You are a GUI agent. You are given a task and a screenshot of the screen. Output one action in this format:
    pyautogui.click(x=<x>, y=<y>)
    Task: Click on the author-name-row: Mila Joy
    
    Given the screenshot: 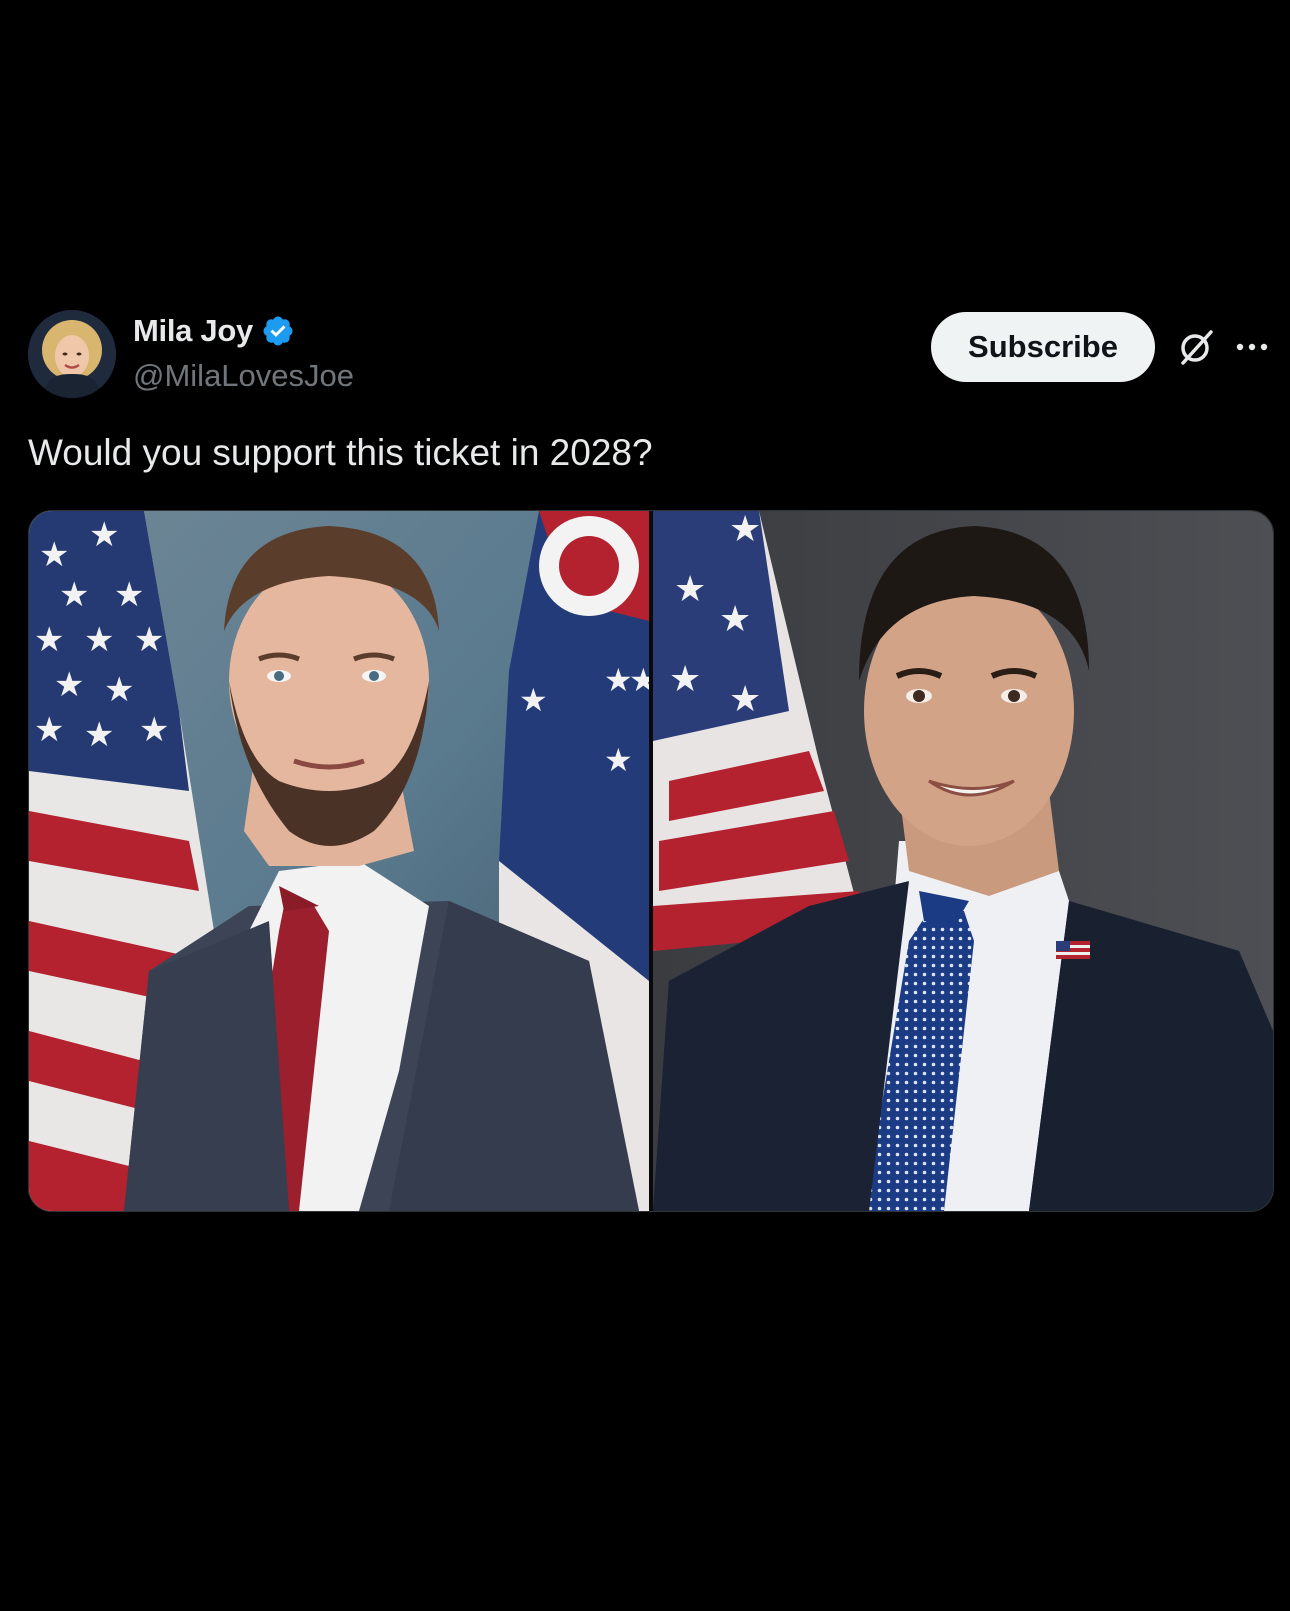 What is the action you would take?
    pyautogui.click(x=214, y=331)
    